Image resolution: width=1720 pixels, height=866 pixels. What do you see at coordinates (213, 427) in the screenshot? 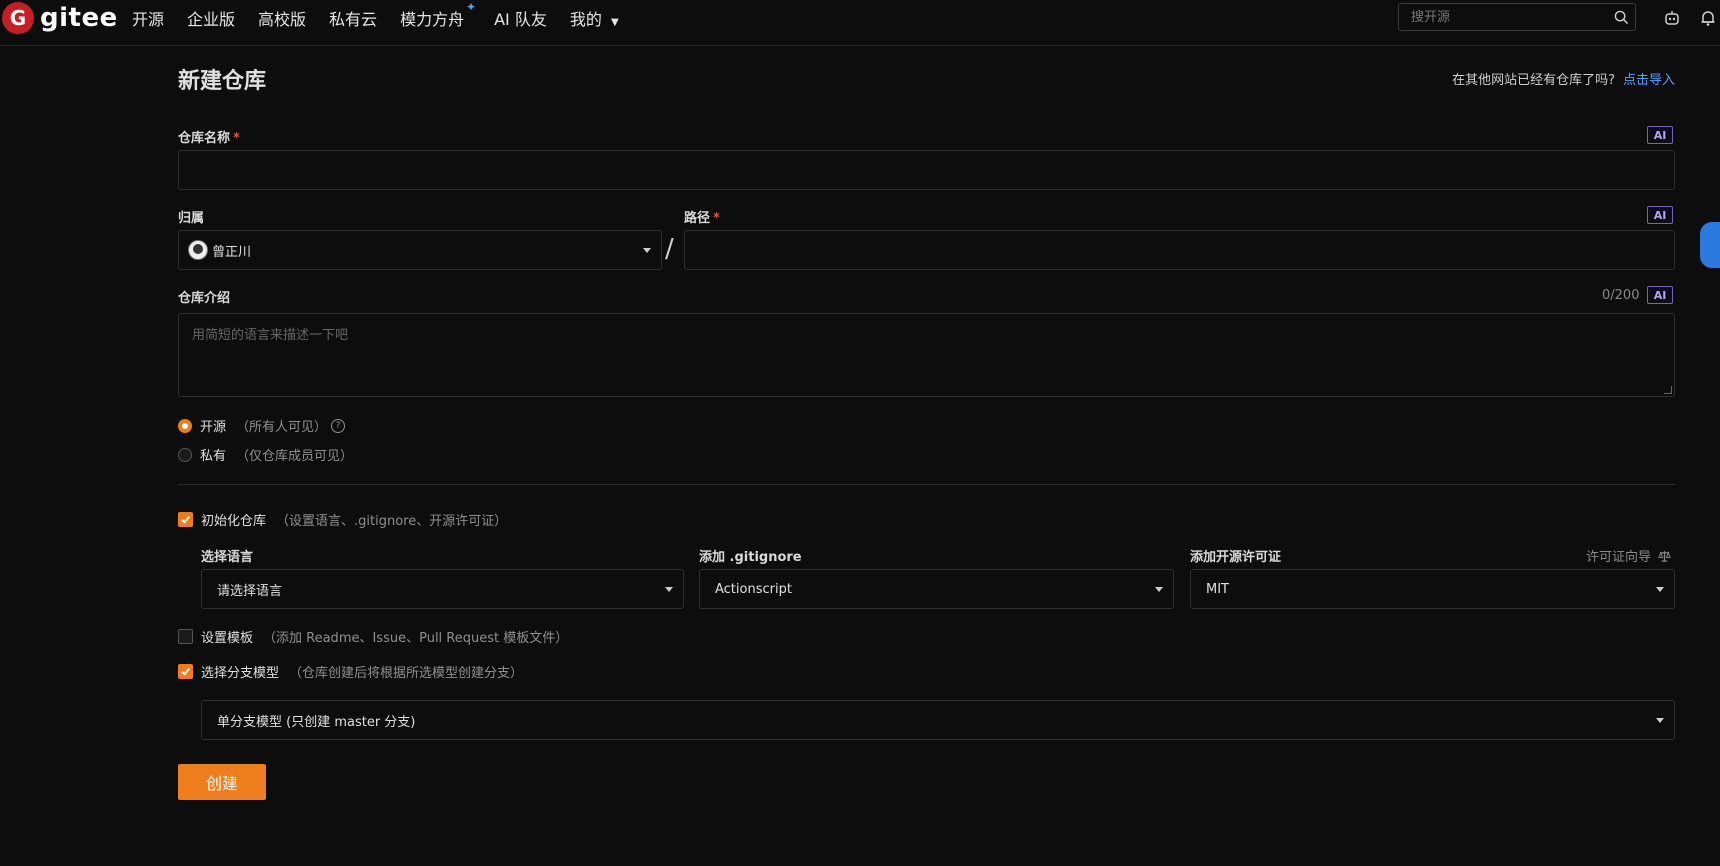
I see `public-label: 开源` at bounding box center [213, 427].